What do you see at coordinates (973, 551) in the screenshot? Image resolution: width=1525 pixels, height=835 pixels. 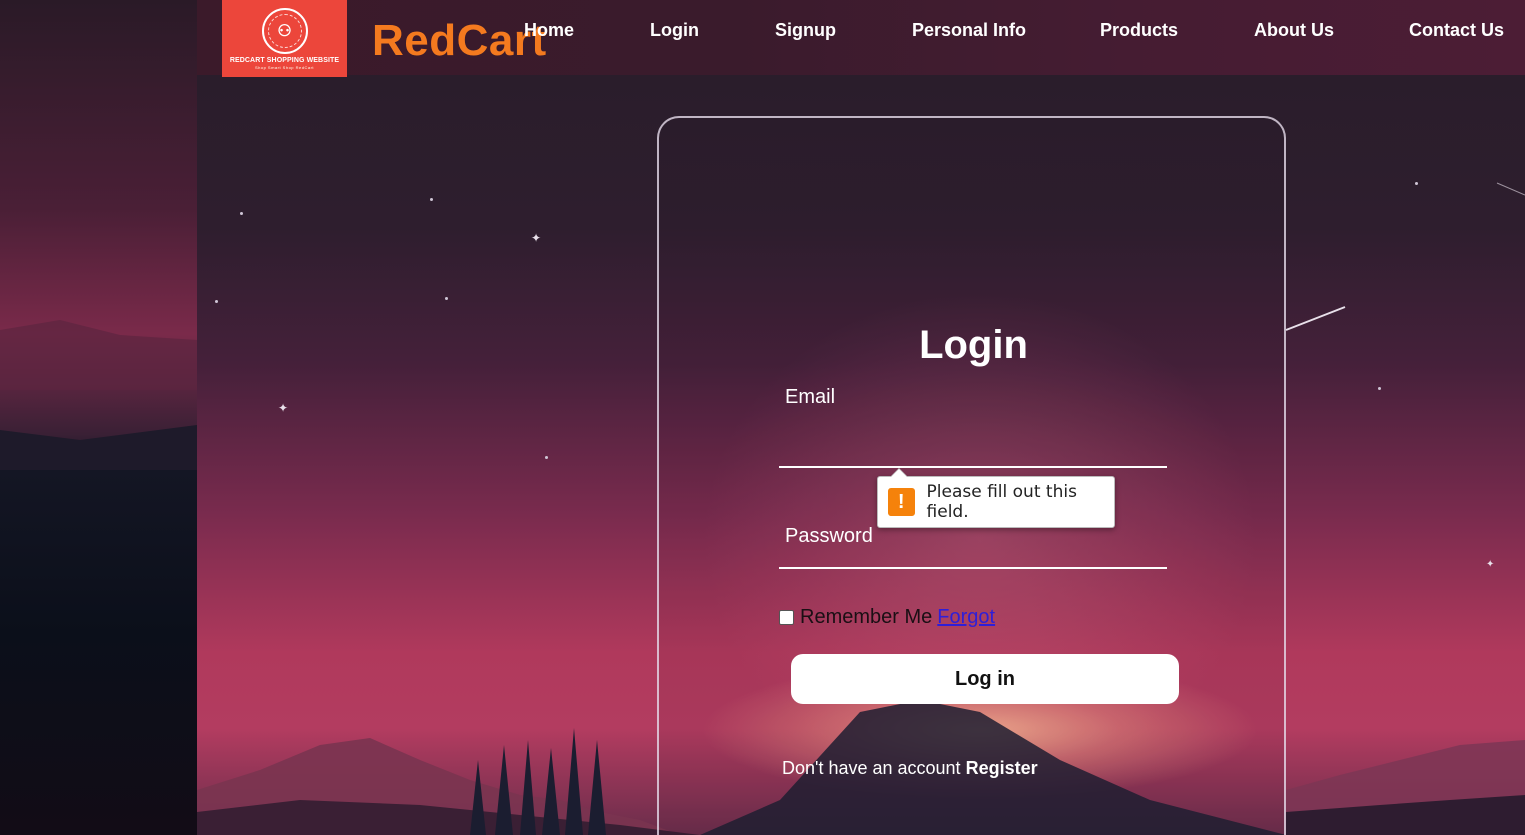 I see `password-field` at bounding box center [973, 551].